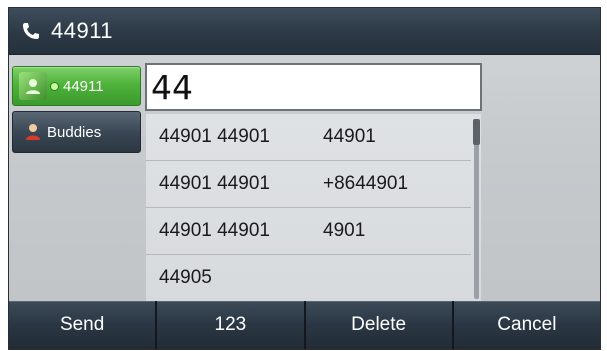 The image size is (607, 351). I want to click on scrollbar-thumb, so click(476, 132).